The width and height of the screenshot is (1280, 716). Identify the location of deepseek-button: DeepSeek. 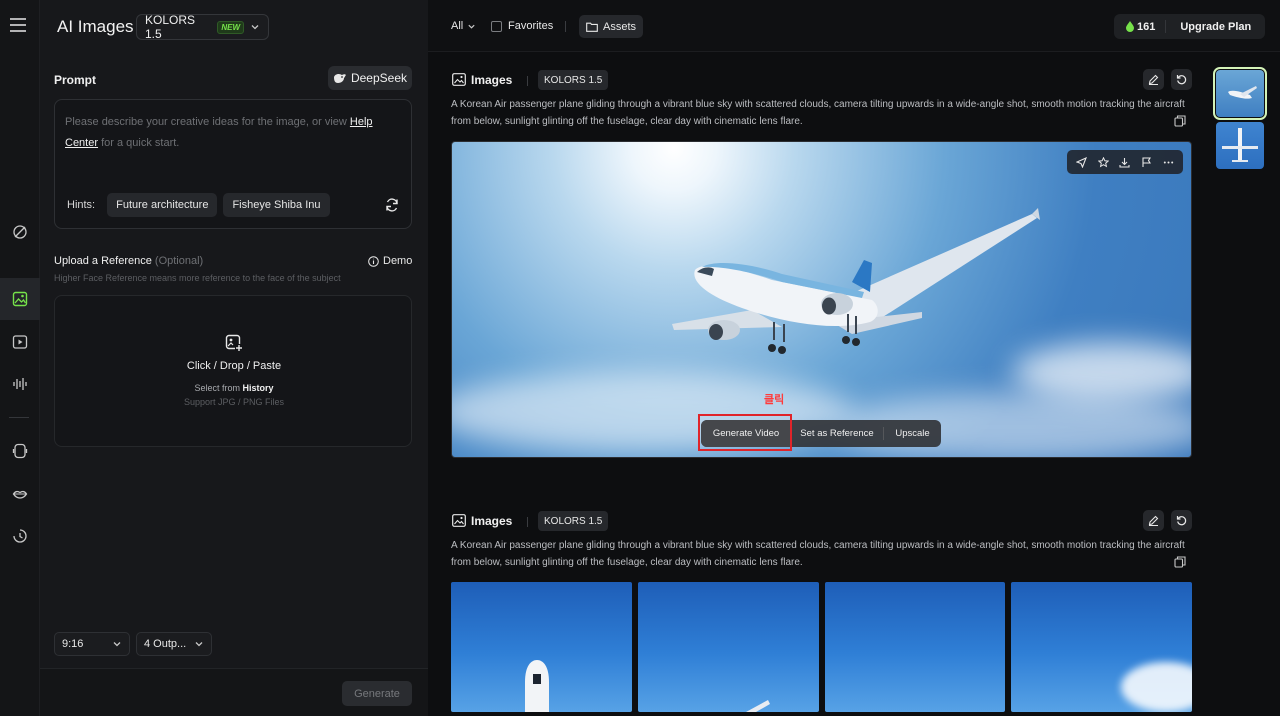
(370, 78).